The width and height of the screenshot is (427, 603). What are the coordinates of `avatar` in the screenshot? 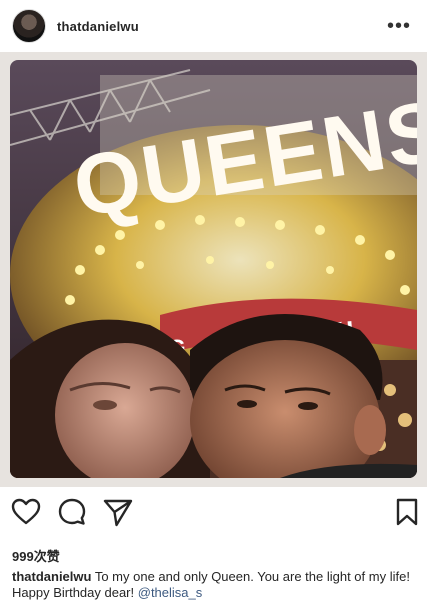 It's located at (29, 26).